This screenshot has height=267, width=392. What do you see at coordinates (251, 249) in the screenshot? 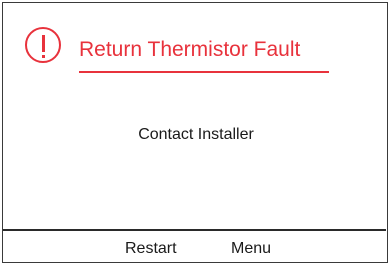
I see `menu-button: Menu` at bounding box center [251, 249].